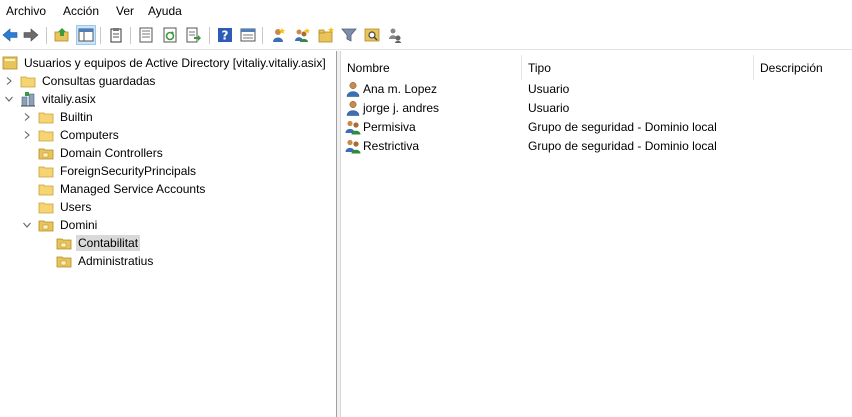  I want to click on new-group-icon, so click(302, 35).